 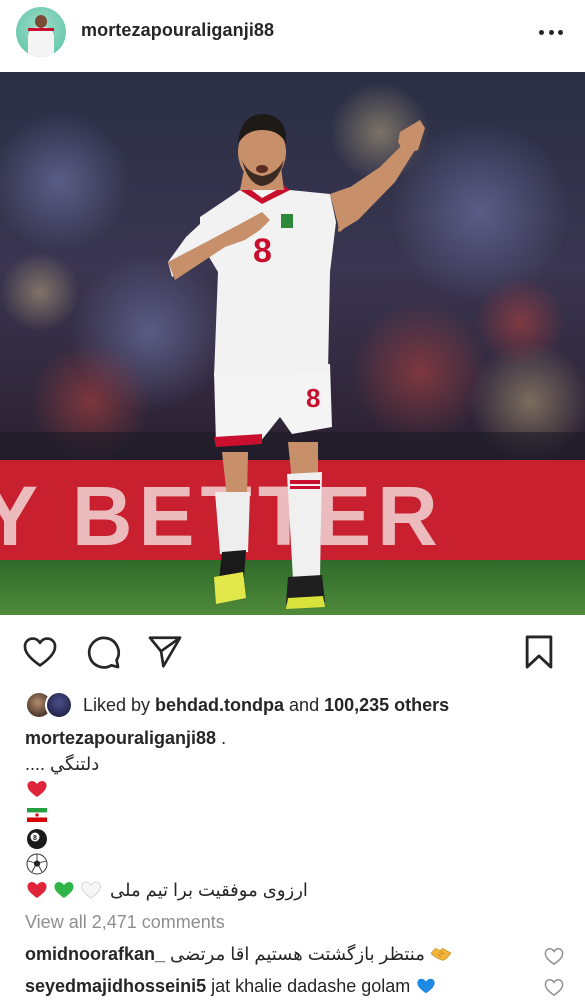 I want to click on pool-8-ball-icon: 8, so click(x=37, y=839).